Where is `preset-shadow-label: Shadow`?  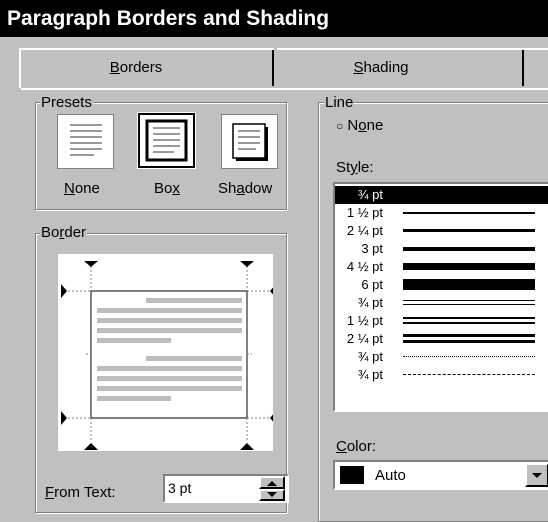 preset-shadow-label: Shadow is located at coordinates (245, 188).